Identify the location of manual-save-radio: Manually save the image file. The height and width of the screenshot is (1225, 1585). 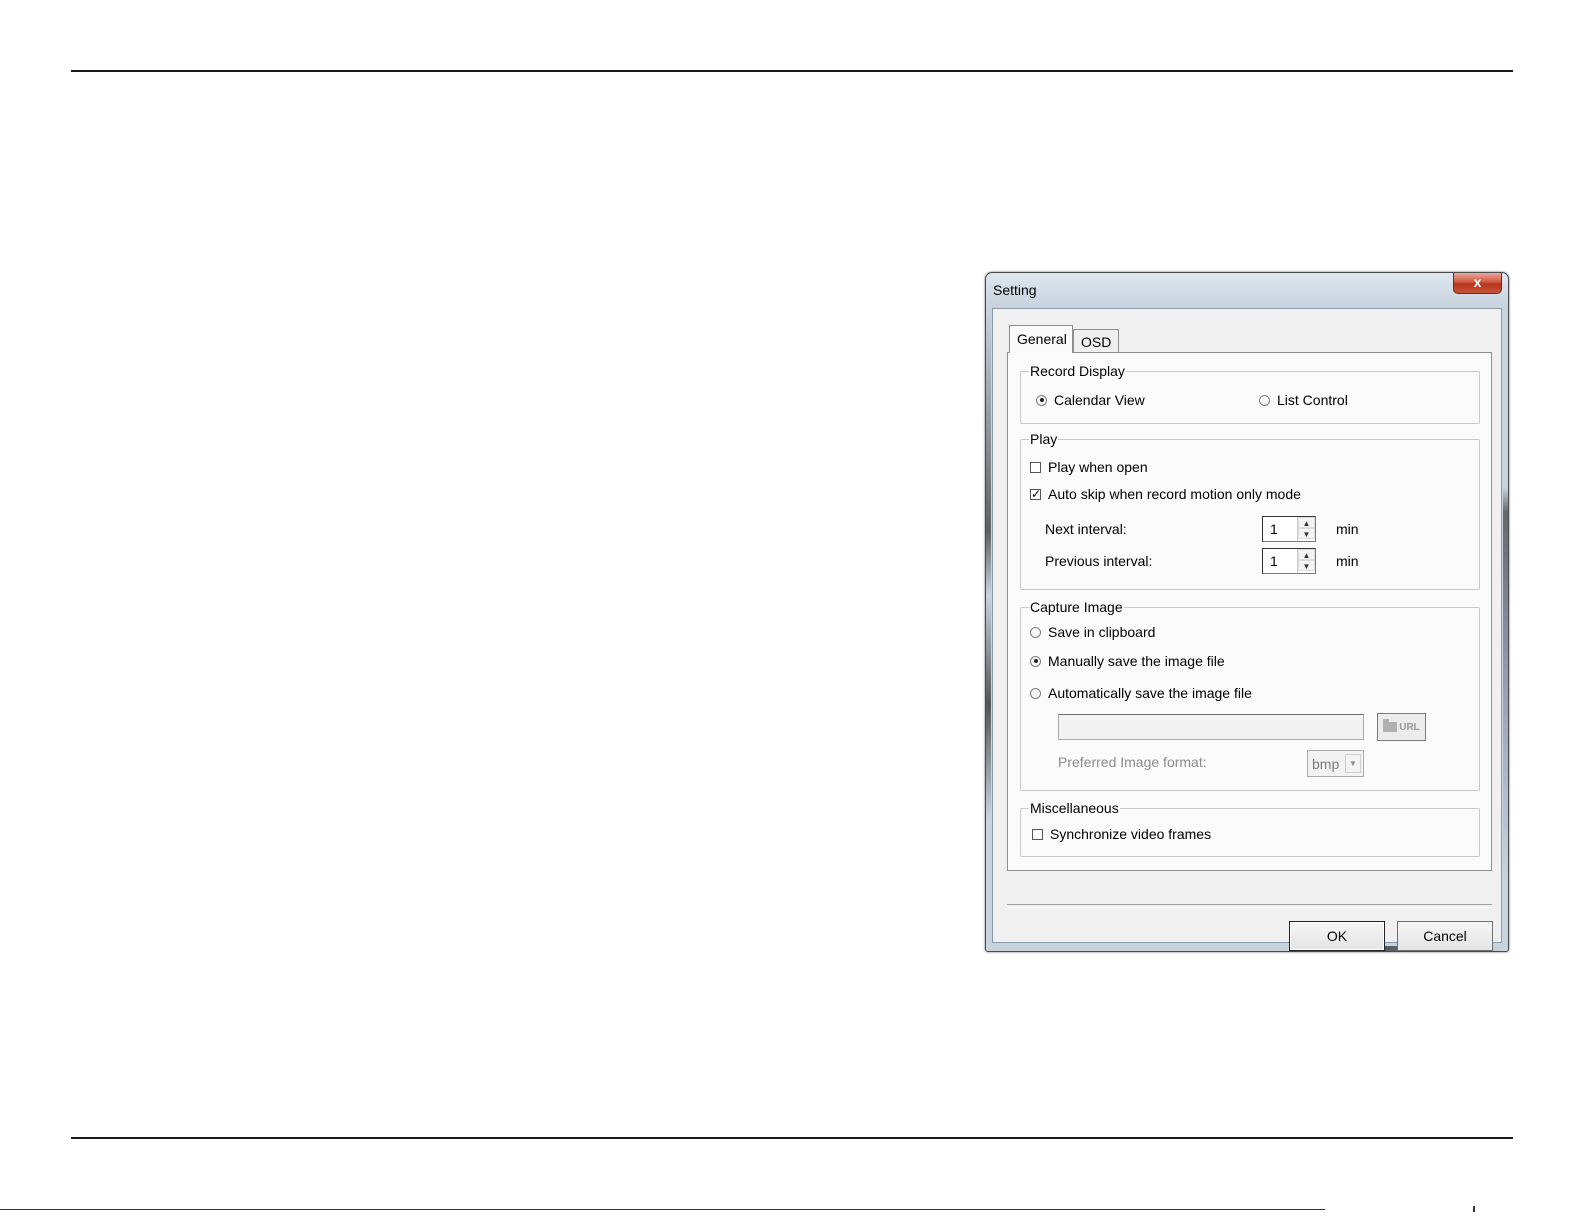
(1127, 661).